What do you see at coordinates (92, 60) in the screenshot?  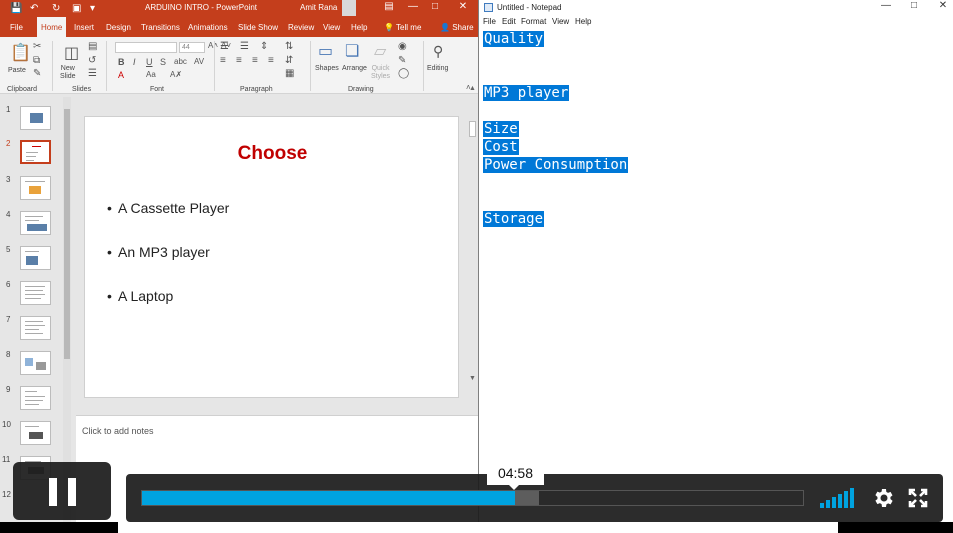 I see `reset-icon: ↺` at bounding box center [92, 60].